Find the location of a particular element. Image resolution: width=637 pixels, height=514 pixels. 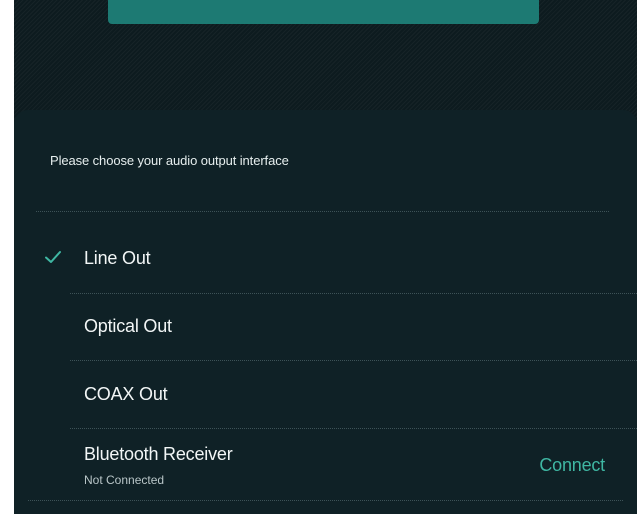

option-optical-out: Optical Out is located at coordinates (325, 328).